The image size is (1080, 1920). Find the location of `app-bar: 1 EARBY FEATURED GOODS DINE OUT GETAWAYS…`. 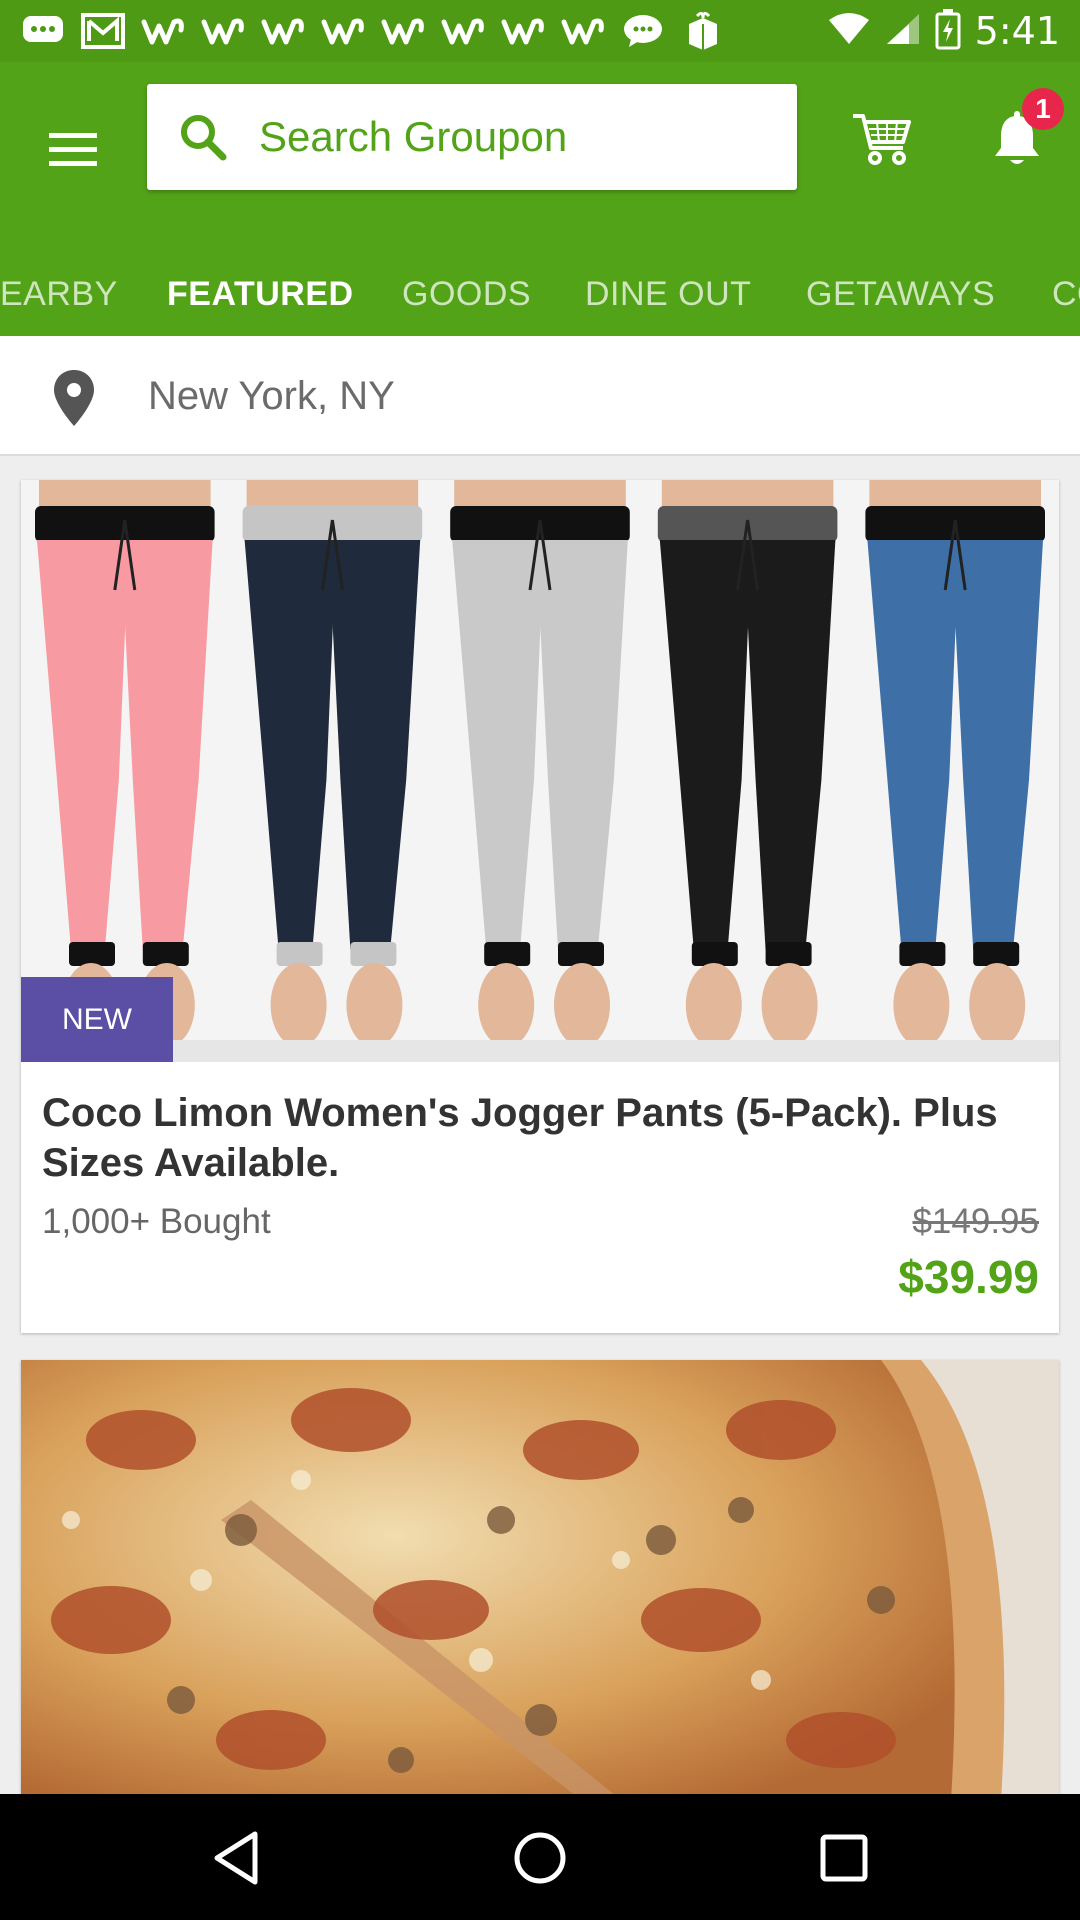

app-bar: 1 EARBY FEATURED GOODS DINE OUT GETAWAYS… is located at coordinates (540, 199).